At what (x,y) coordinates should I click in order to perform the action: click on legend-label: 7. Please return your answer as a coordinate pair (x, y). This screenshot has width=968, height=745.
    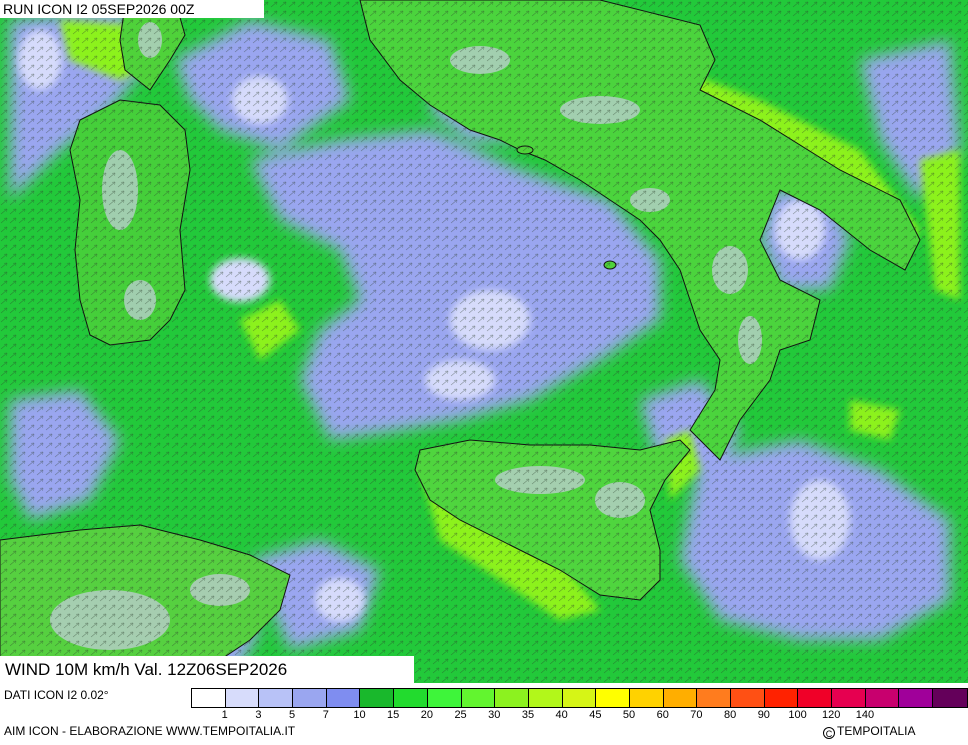
    Looking at the image, I should click on (325, 715).